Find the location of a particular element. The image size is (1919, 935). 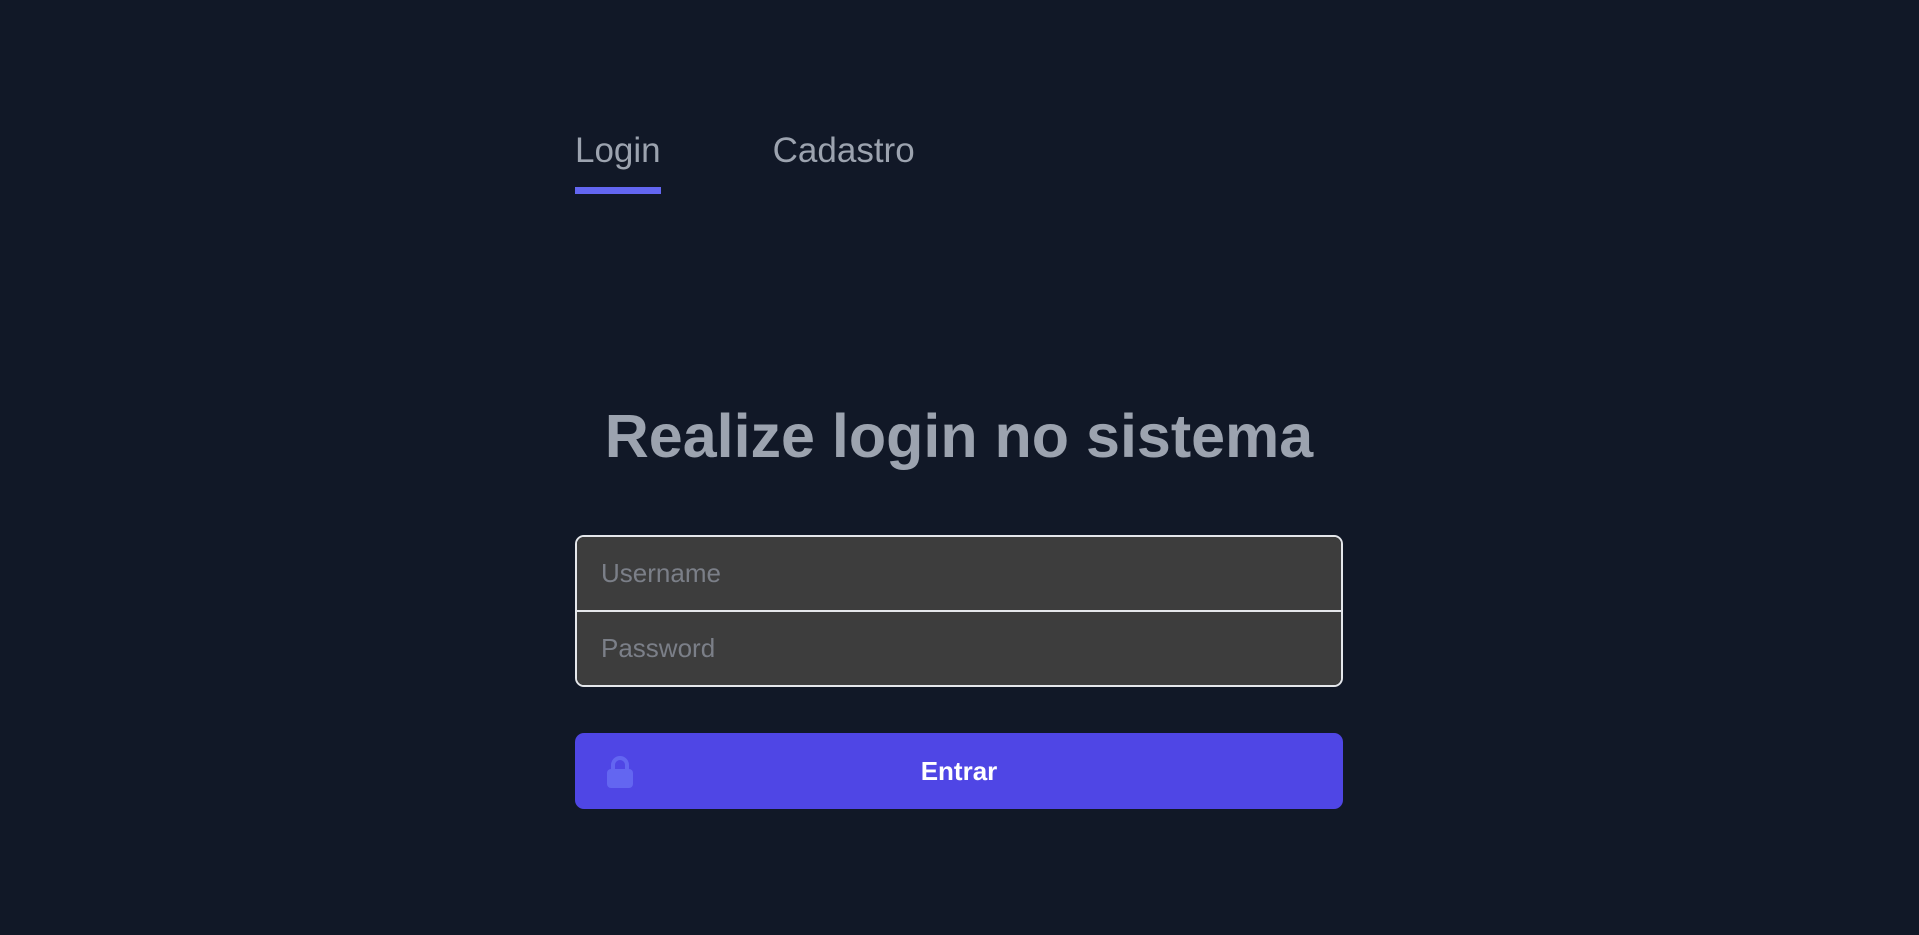

tab-login: Login is located at coordinates (618, 162).